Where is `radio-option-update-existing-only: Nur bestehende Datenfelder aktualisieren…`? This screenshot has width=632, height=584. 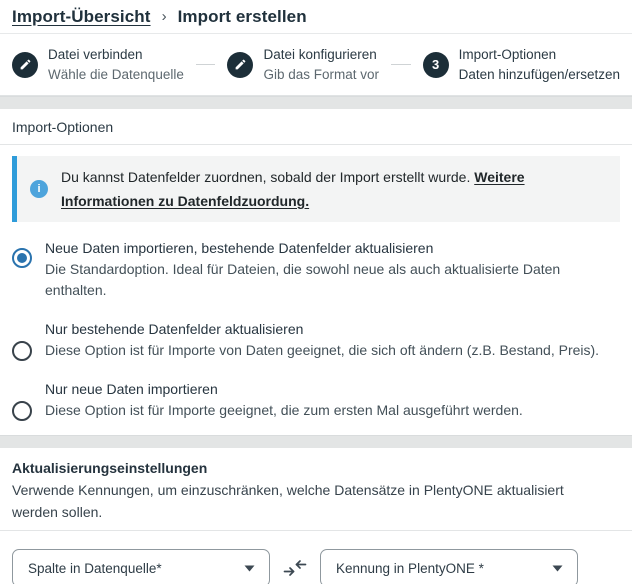 radio-option-update-existing-only: Nur bestehende Datenfelder aktualisieren… is located at coordinates (316, 340).